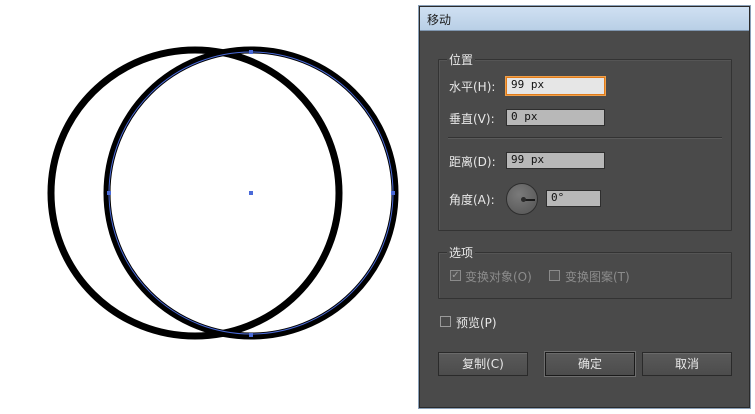 This screenshot has height=414, width=755. Describe the element at coordinates (251, 193) in the screenshot. I see `center-point` at that location.